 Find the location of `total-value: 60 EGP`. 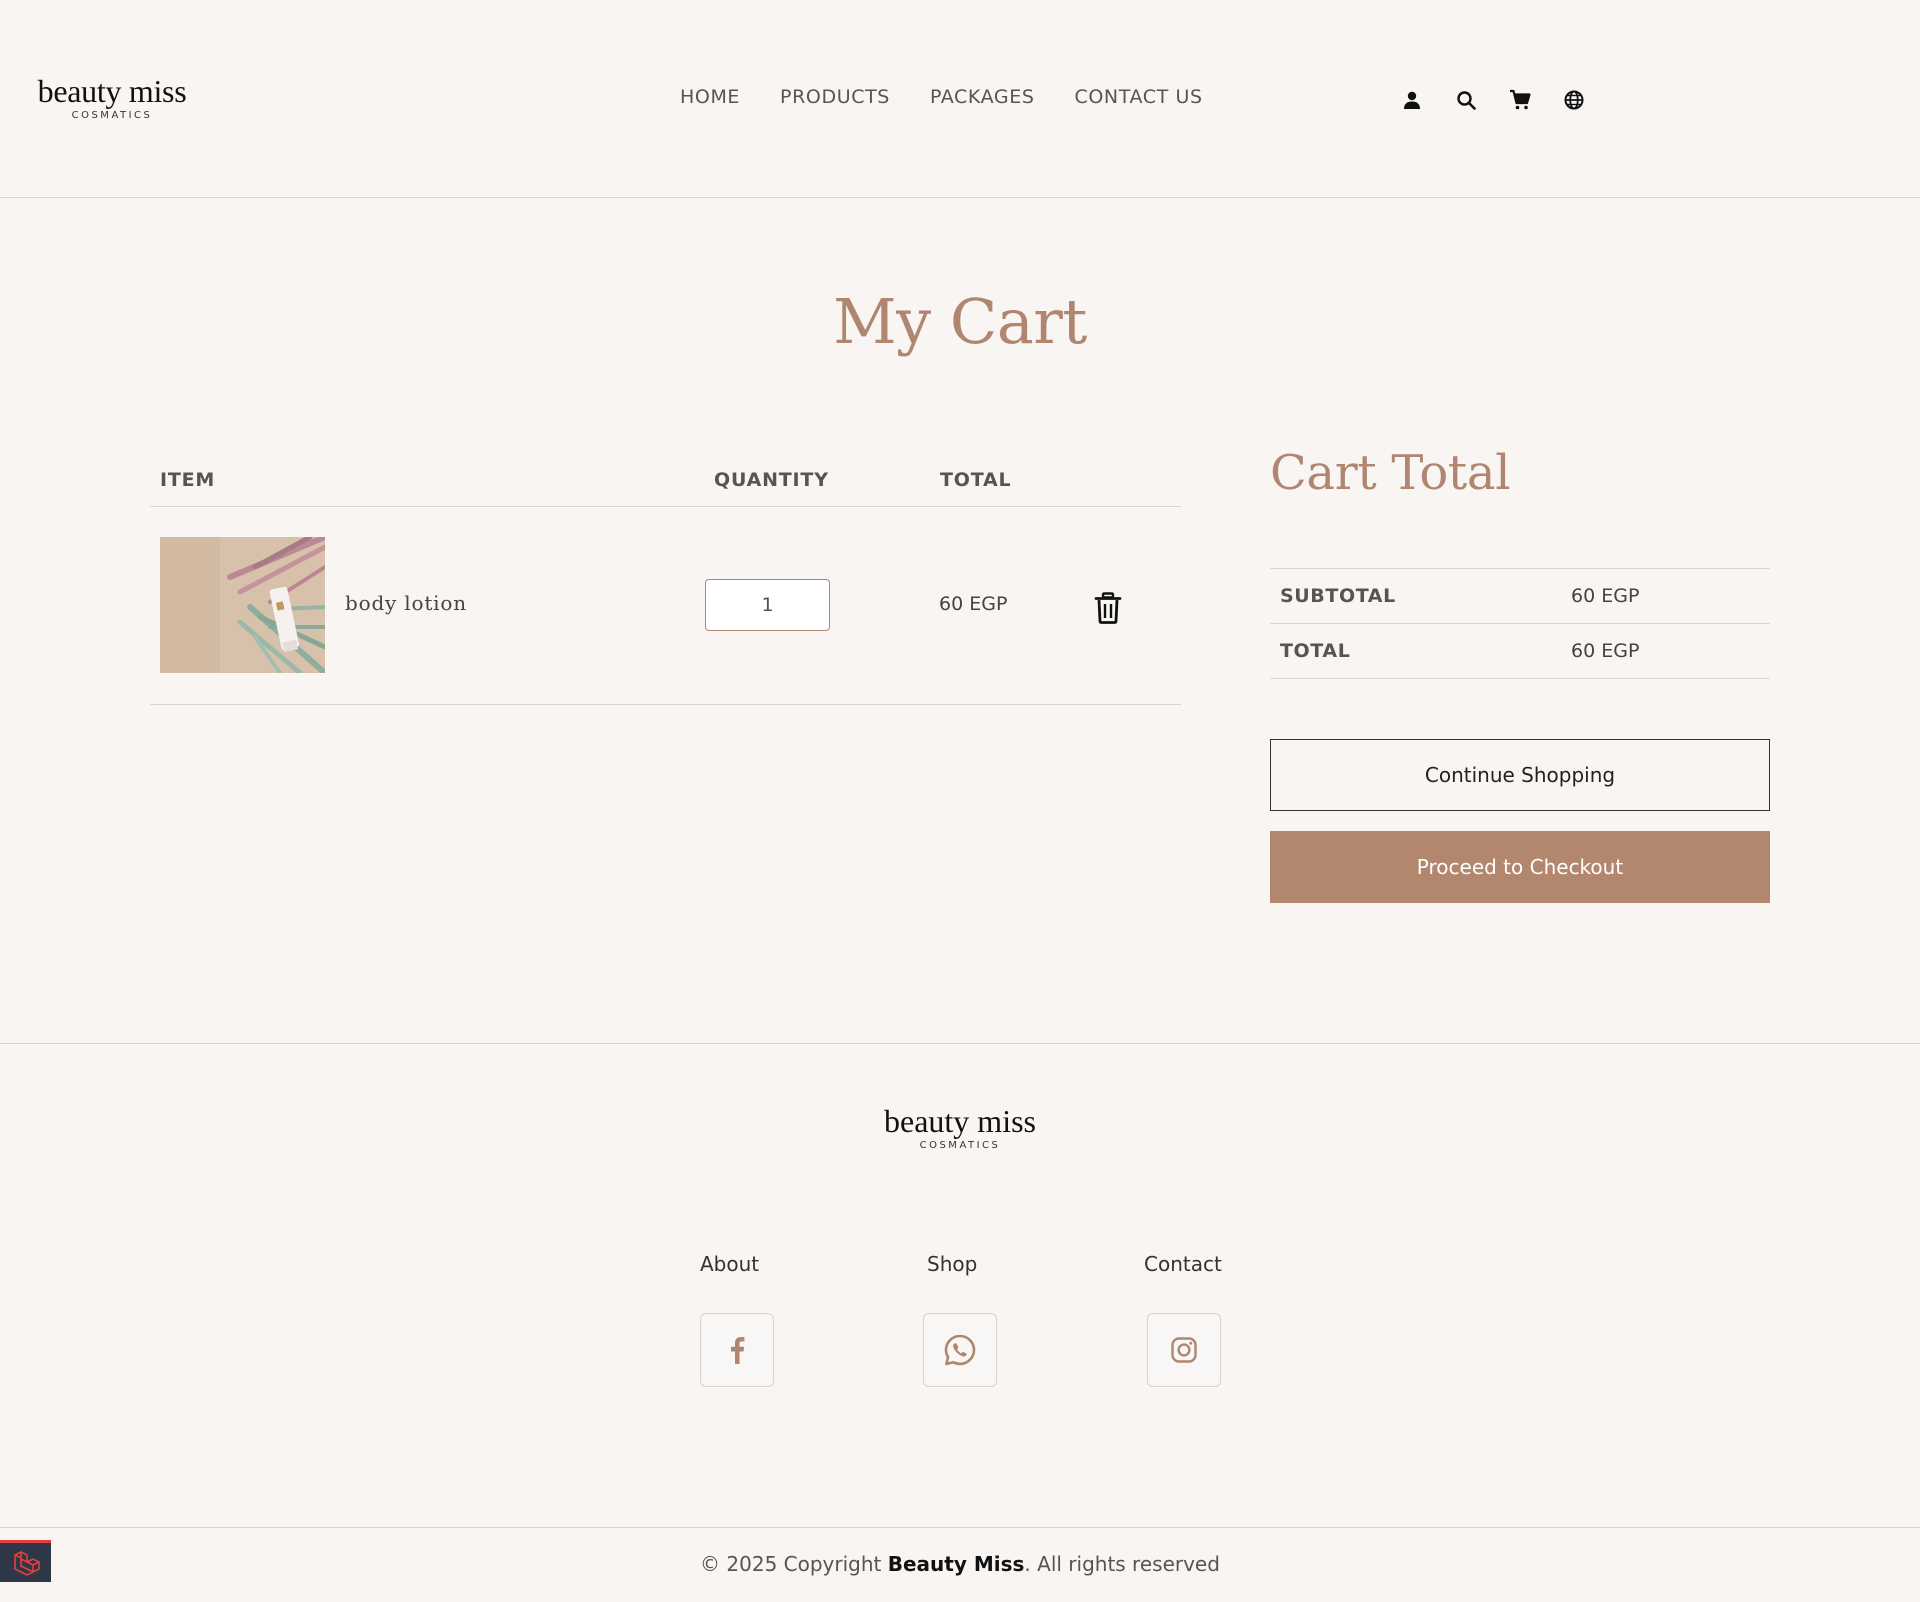

total-value: 60 EGP is located at coordinates (1605, 651).